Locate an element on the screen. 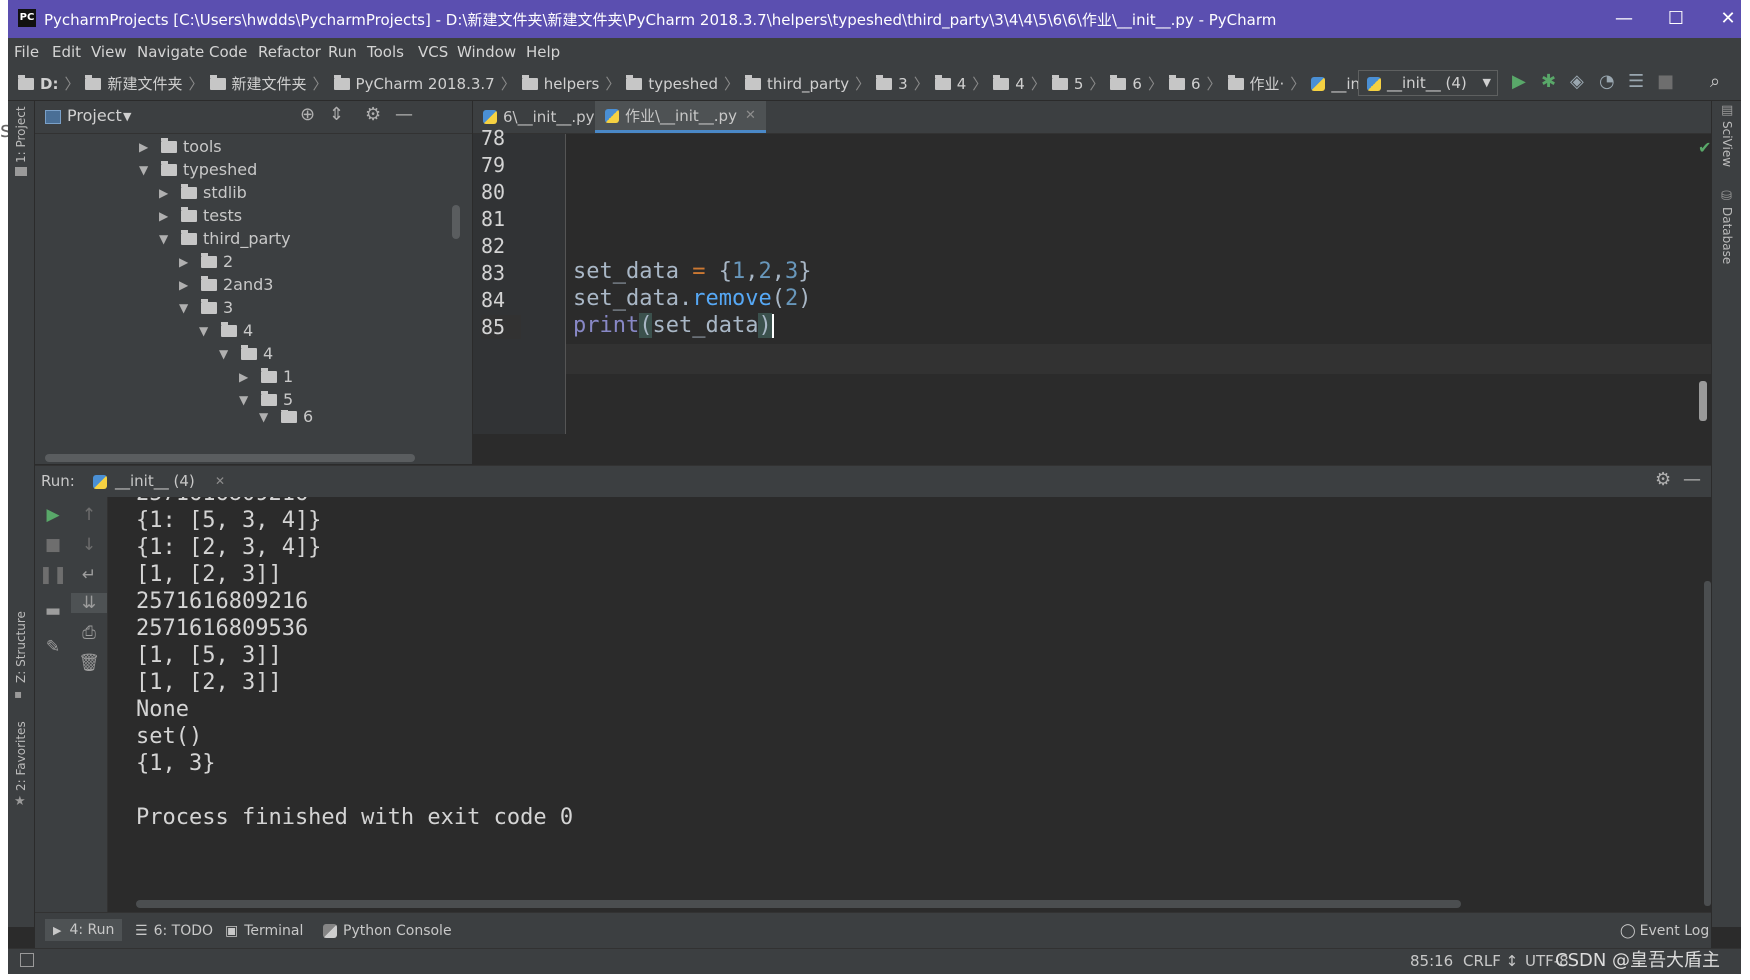  sciview-tool-button: SciView is located at coordinates (1727, 144).